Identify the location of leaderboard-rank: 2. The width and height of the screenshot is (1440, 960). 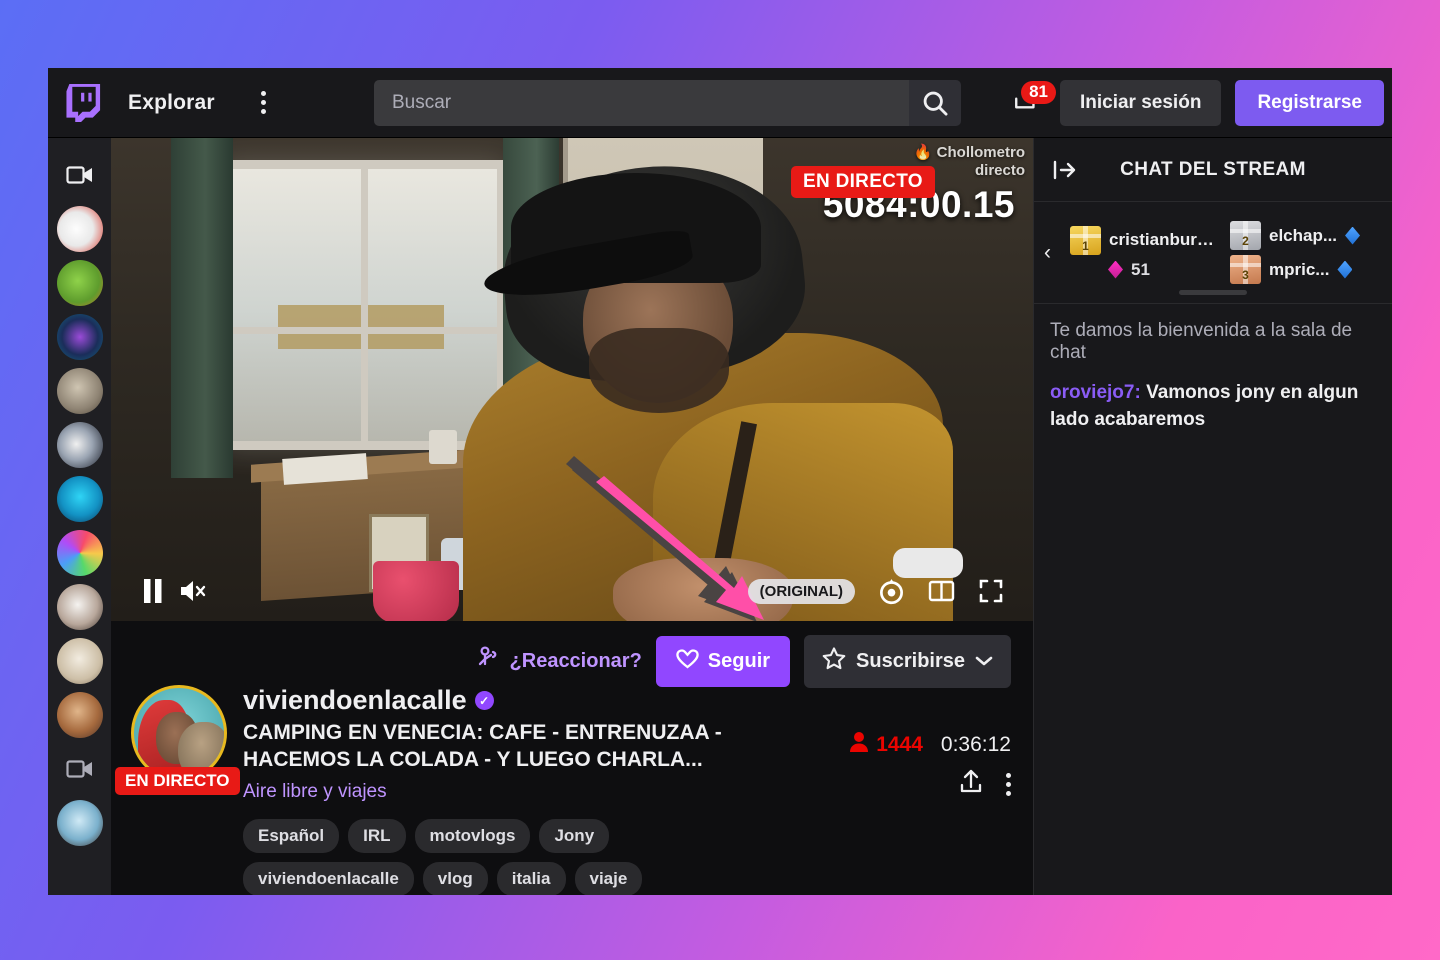
(1245, 241).